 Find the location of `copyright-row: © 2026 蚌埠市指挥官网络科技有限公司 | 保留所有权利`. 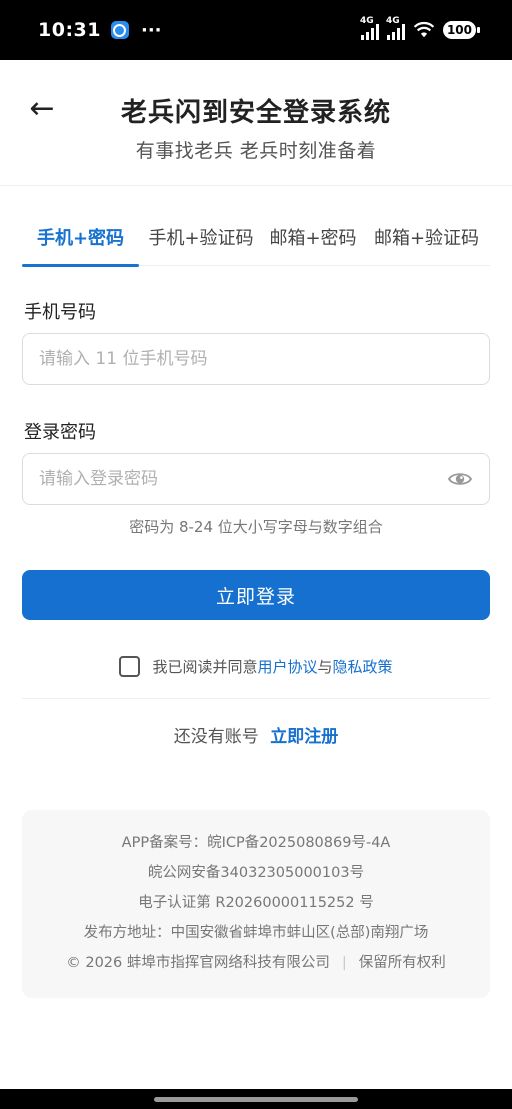

copyright-row: © 2026 蚌埠市指挥官网络科技有限公司 | 保留所有权利 is located at coordinates (256, 967).